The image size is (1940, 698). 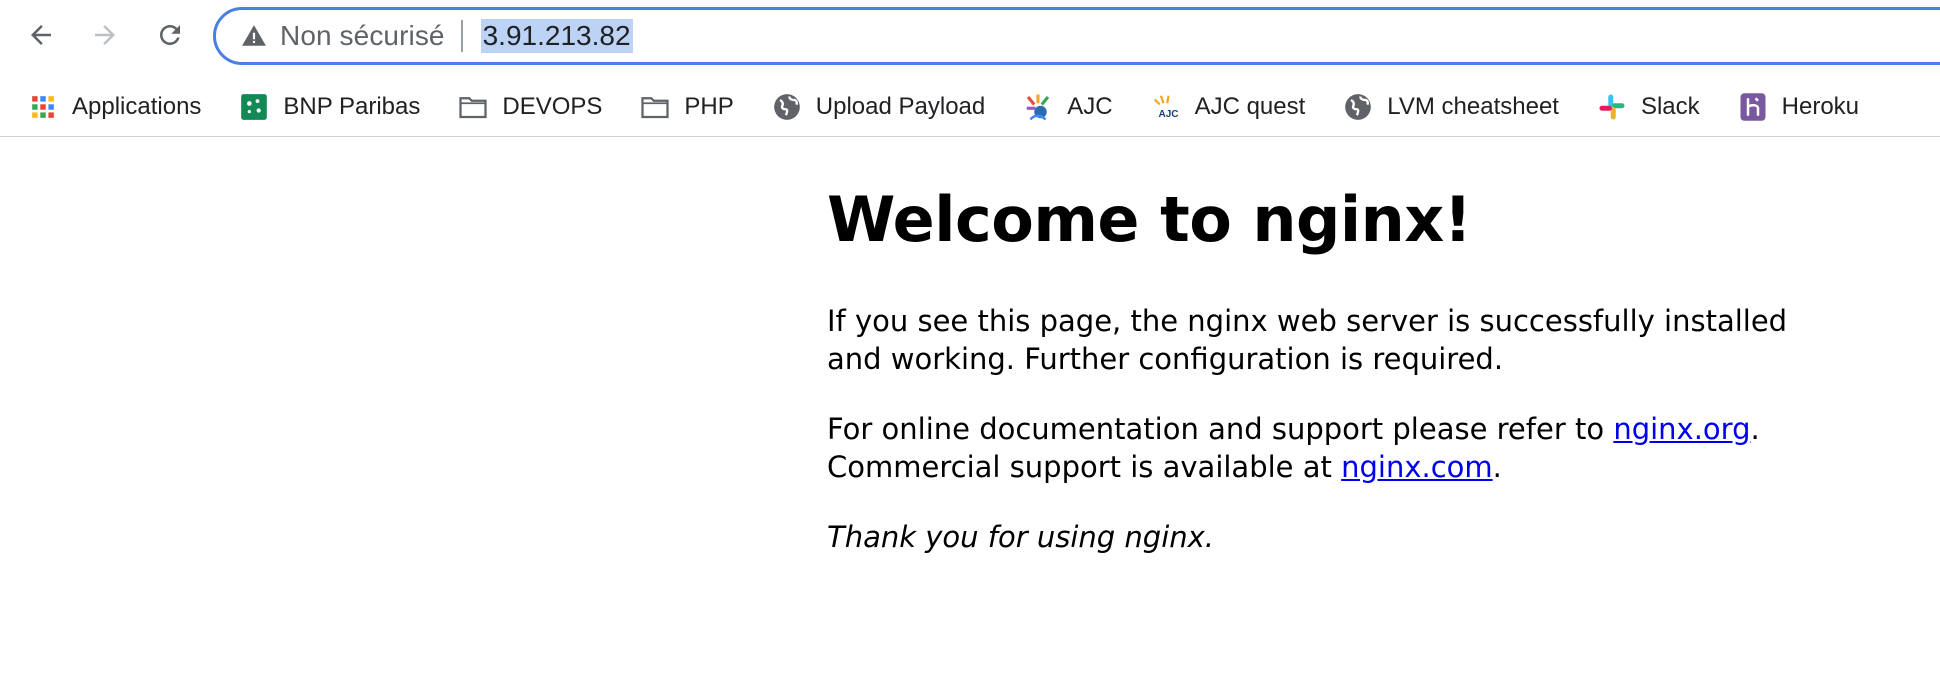 I want to click on forward-button, so click(x=105, y=35).